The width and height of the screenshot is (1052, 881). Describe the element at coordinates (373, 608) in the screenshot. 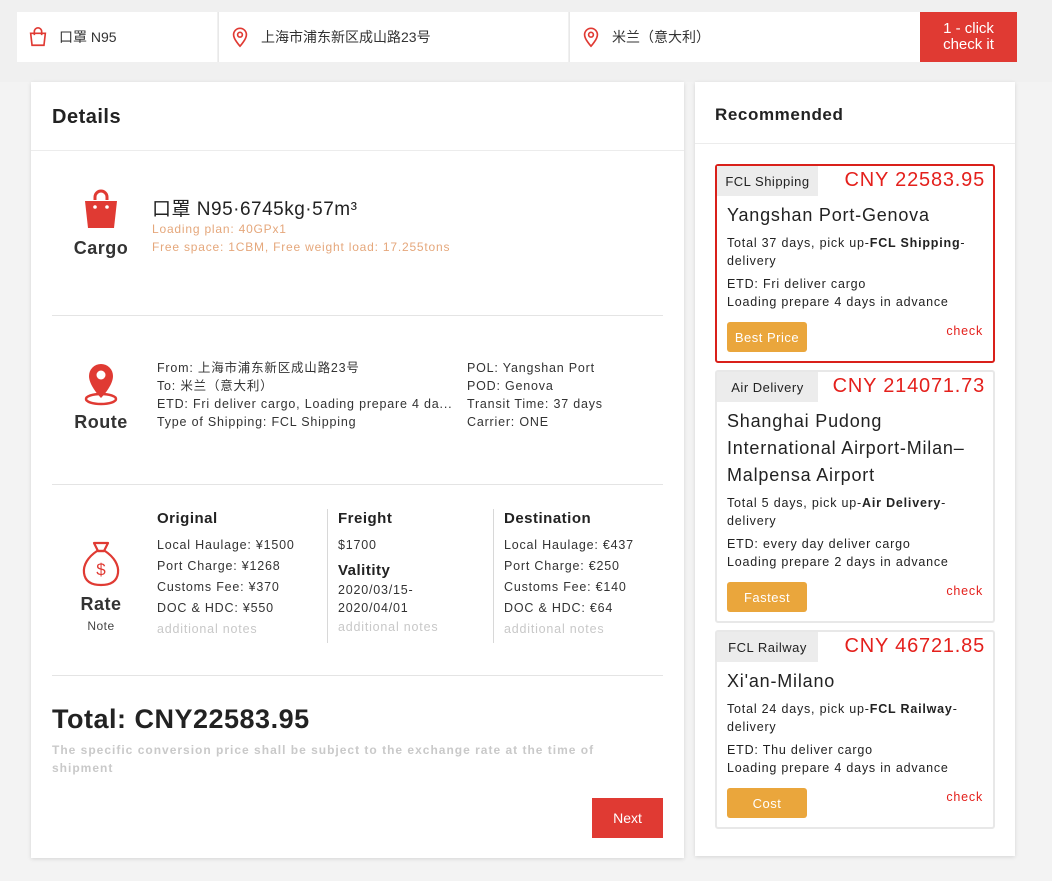

I see `validity-line: 2020/04/01` at that location.